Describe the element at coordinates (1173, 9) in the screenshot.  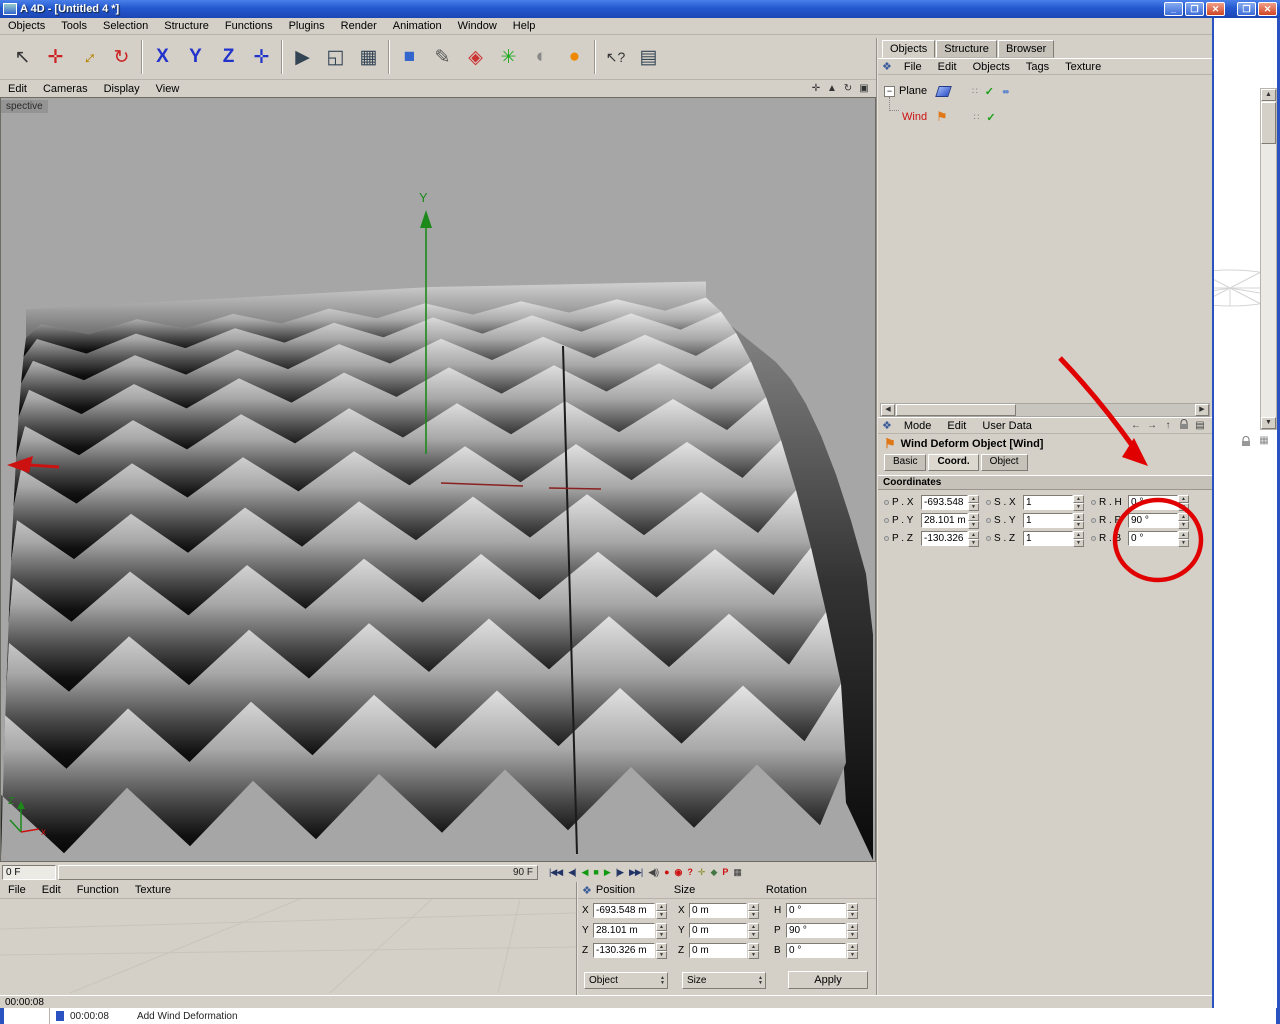
I see `minimize-button: _` at that location.